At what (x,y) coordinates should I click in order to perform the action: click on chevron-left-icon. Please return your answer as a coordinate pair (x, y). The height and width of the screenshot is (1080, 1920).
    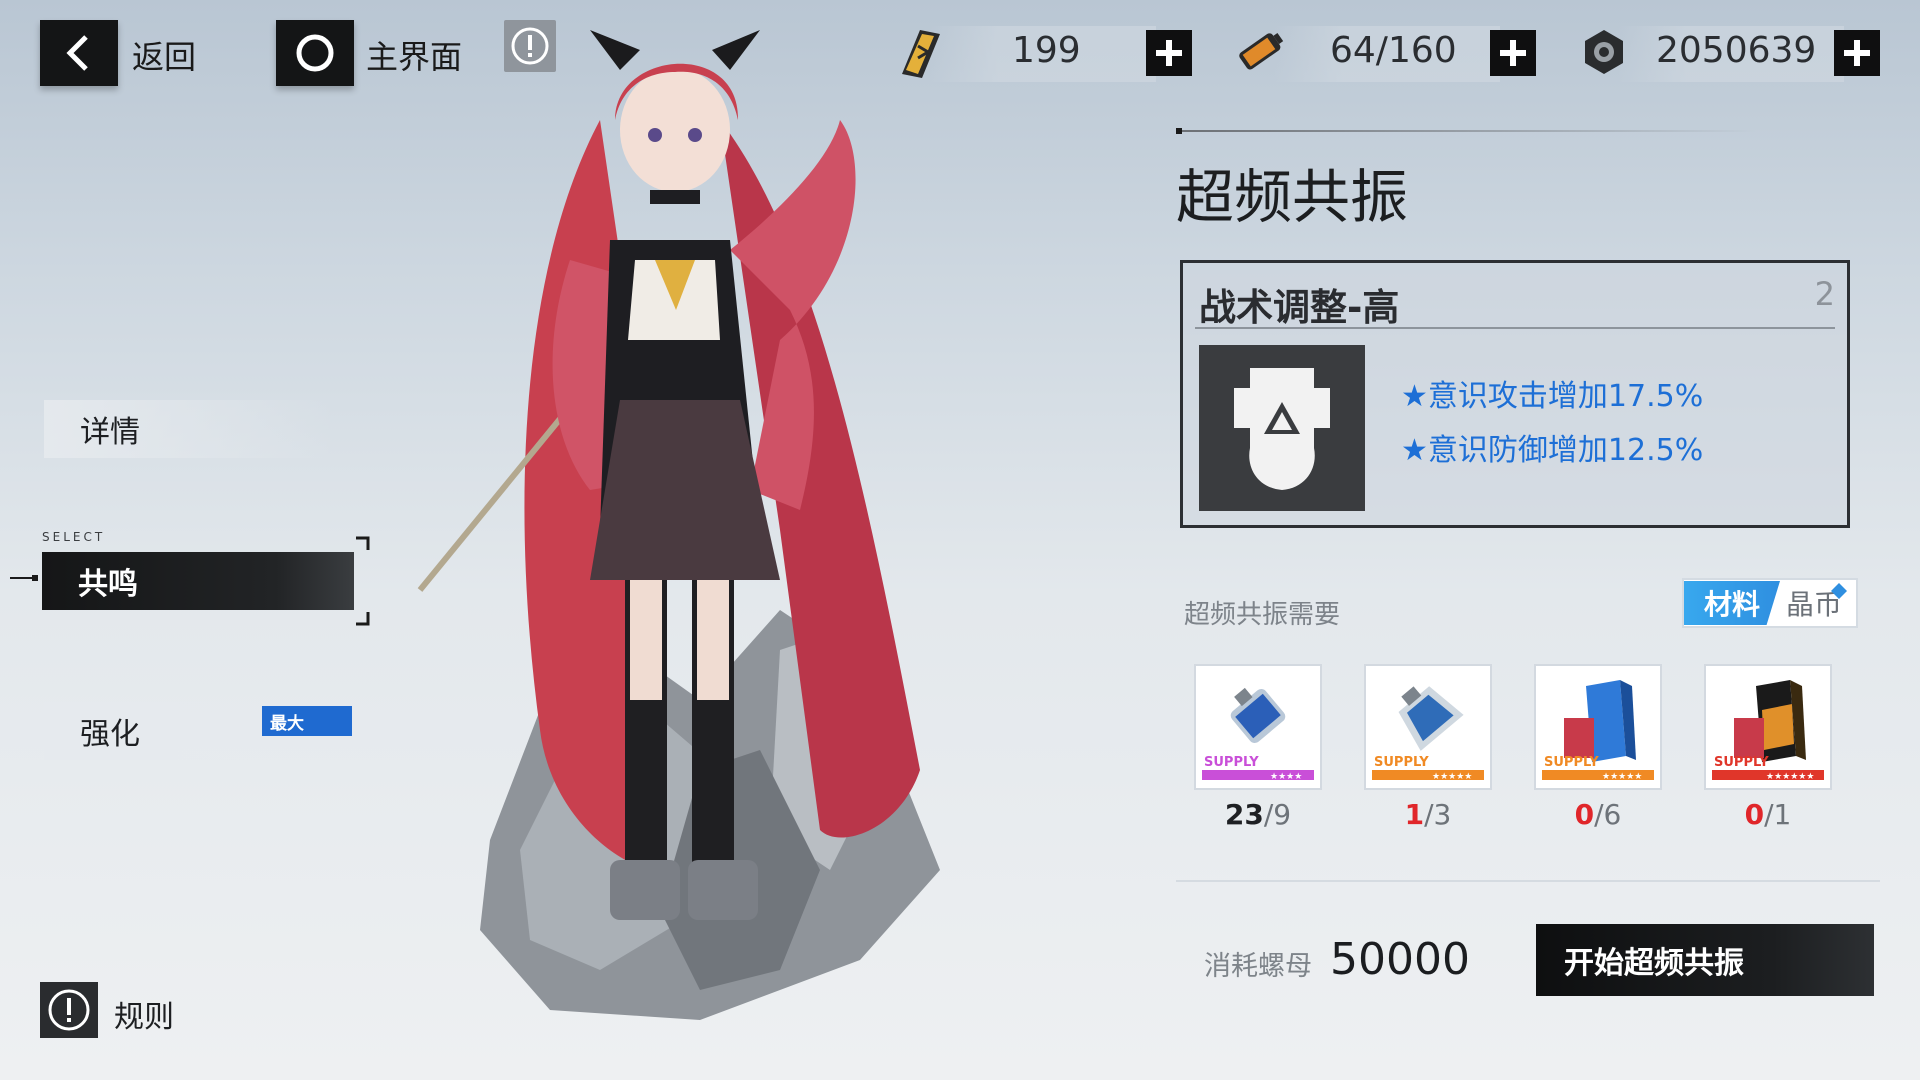
    Looking at the image, I should click on (77, 53).